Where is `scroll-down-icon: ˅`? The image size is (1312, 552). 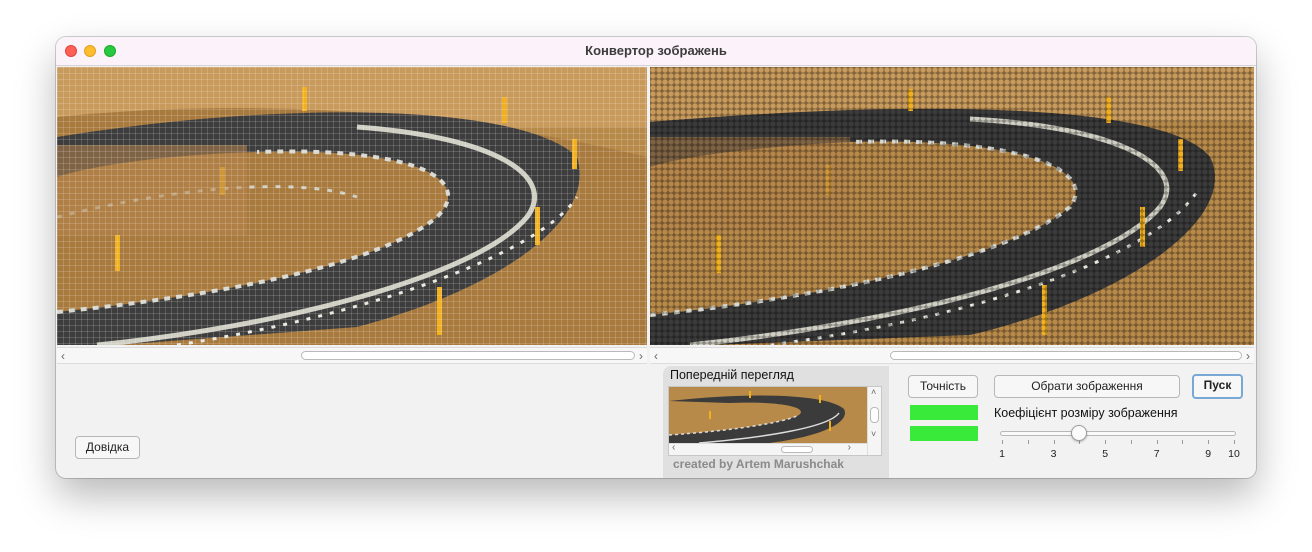 scroll-down-icon: ˅ is located at coordinates (873, 434).